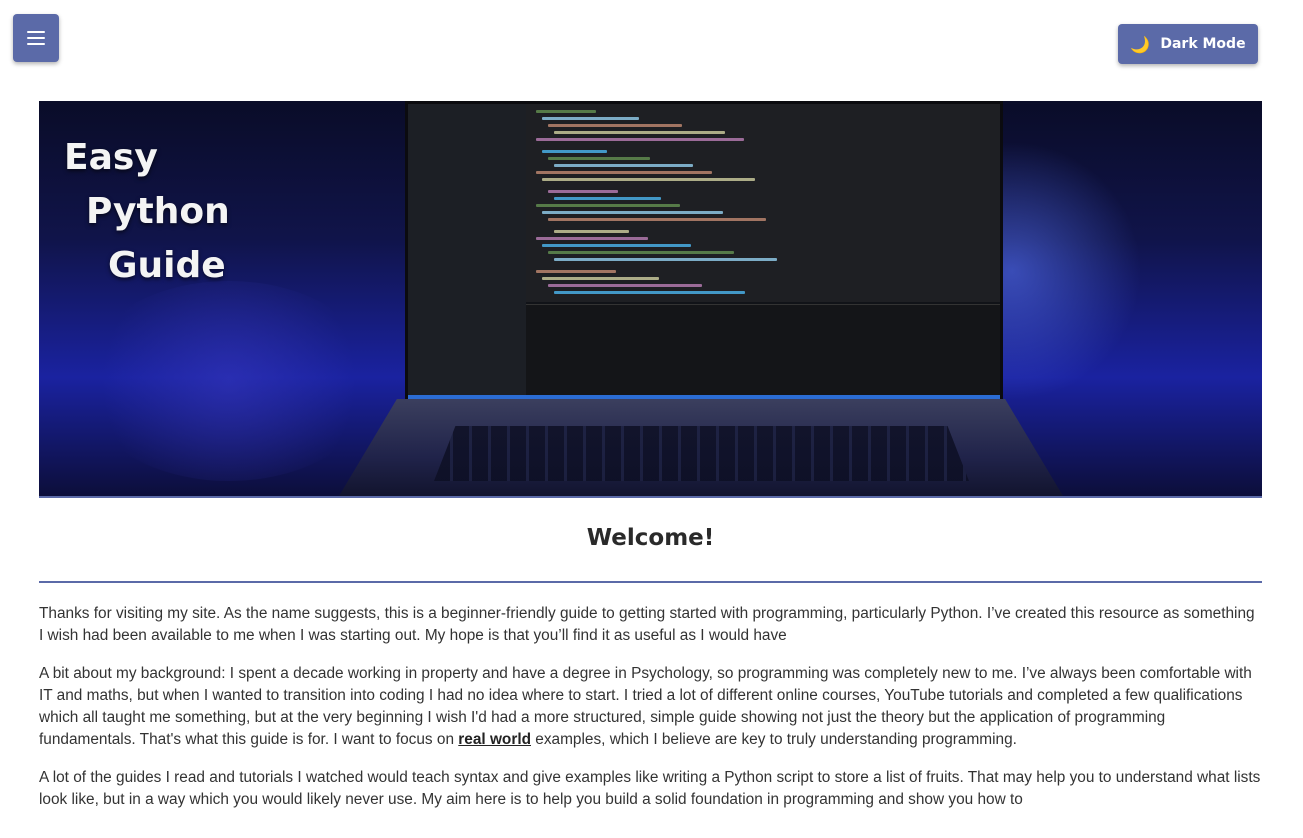 This screenshot has width=1303, height=838. Describe the element at coordinates (1140, 44) in the screenshot. I see `moon-icon: 🌙` at that location.